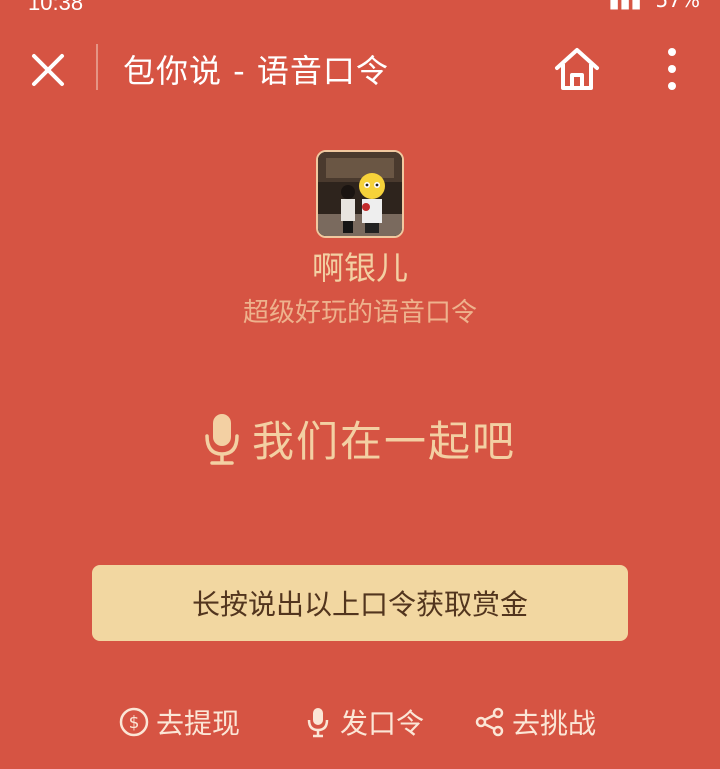 This screenshot has height=769, width=720. I want to click on withdraw-button: $ 去提现, so click(179, 722).